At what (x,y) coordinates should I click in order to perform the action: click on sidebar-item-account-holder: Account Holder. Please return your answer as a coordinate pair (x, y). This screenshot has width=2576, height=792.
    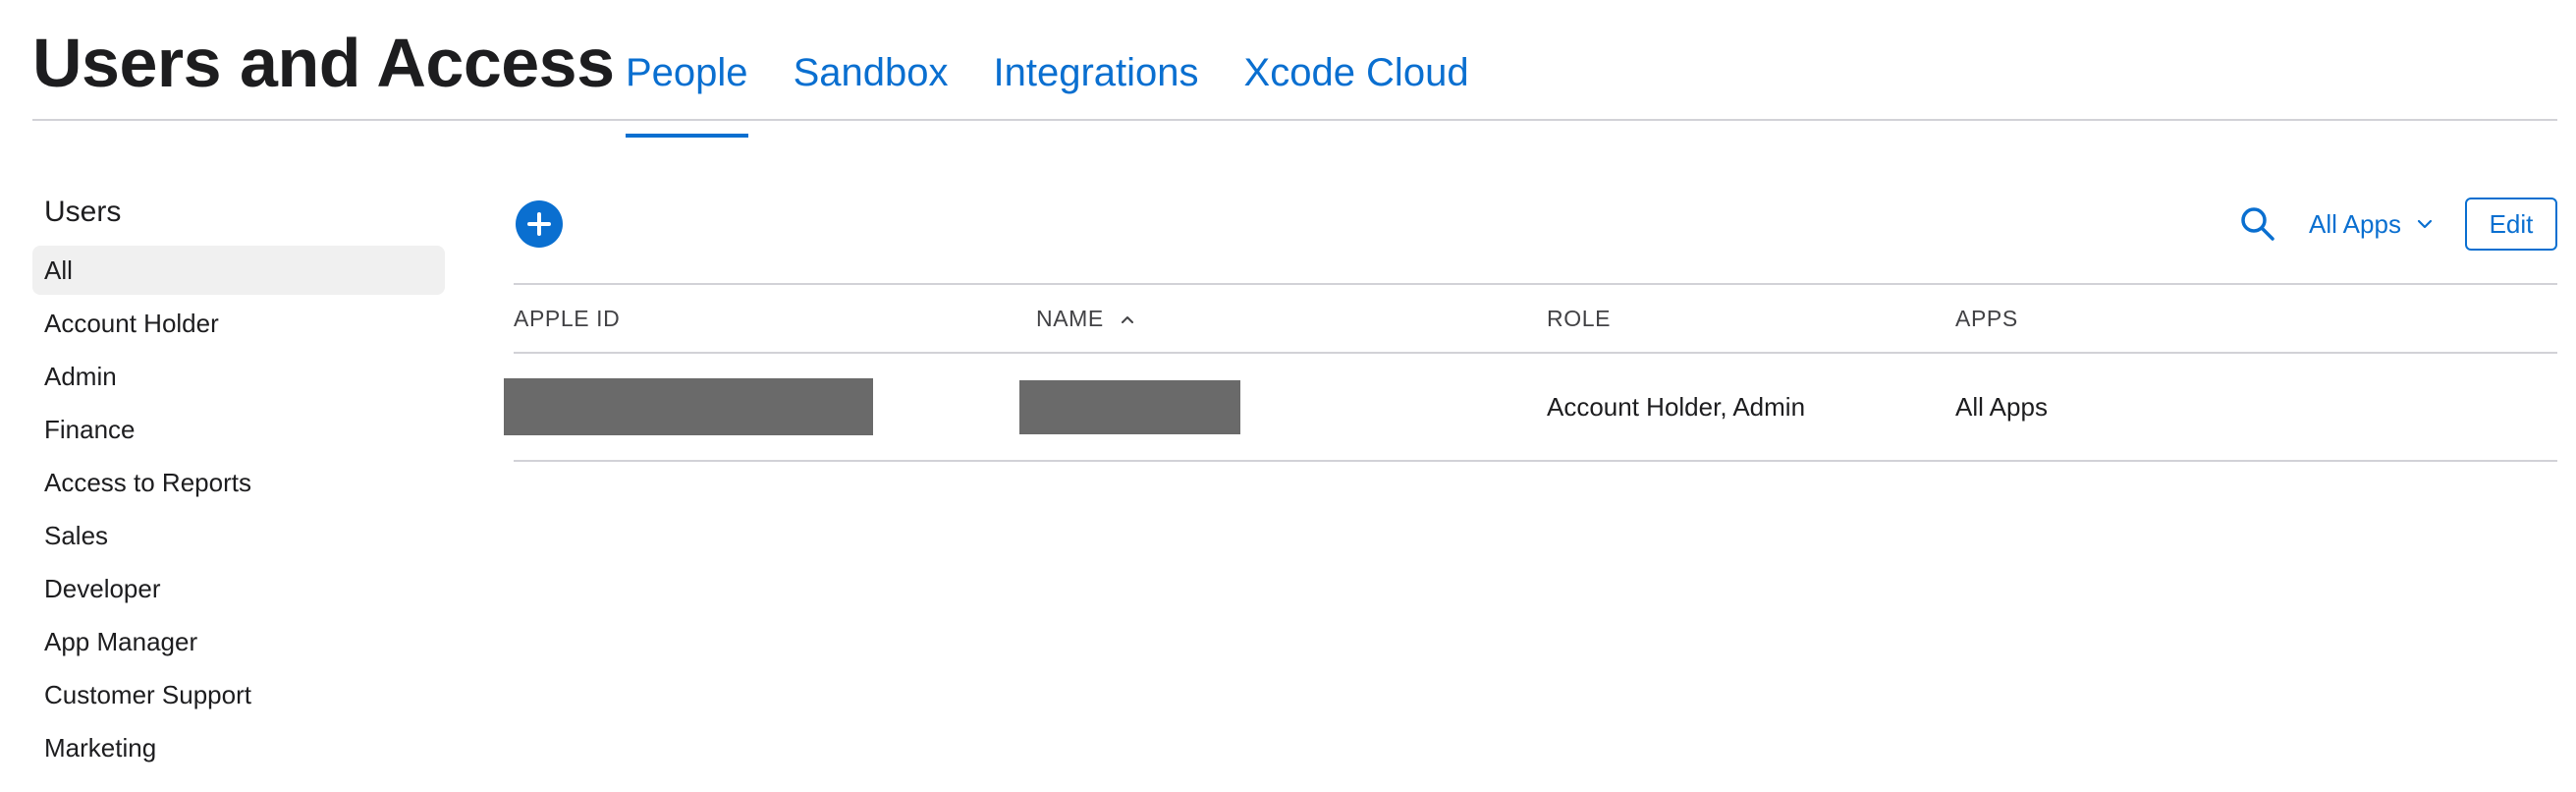
    Looking at the image, I should click on (238, 323).